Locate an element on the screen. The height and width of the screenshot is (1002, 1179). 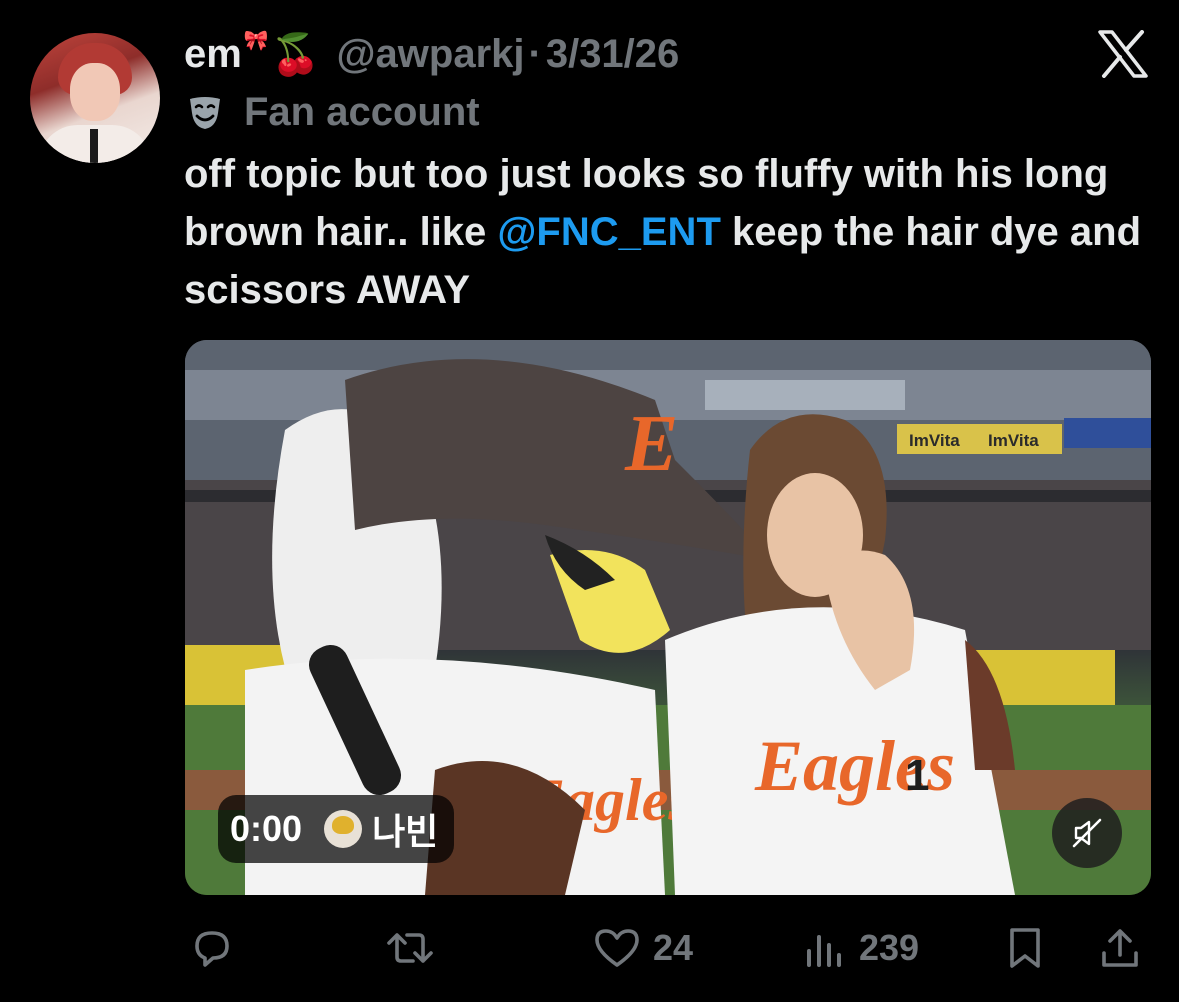
views-count: 239 is located at coordinates (889, 947).